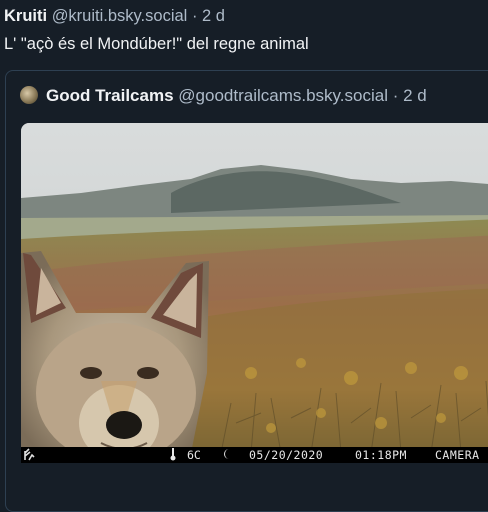  I want to click on camera-info-bar: 6C 05/20/2020 01:18PM CAMERA, so click(254, 455).